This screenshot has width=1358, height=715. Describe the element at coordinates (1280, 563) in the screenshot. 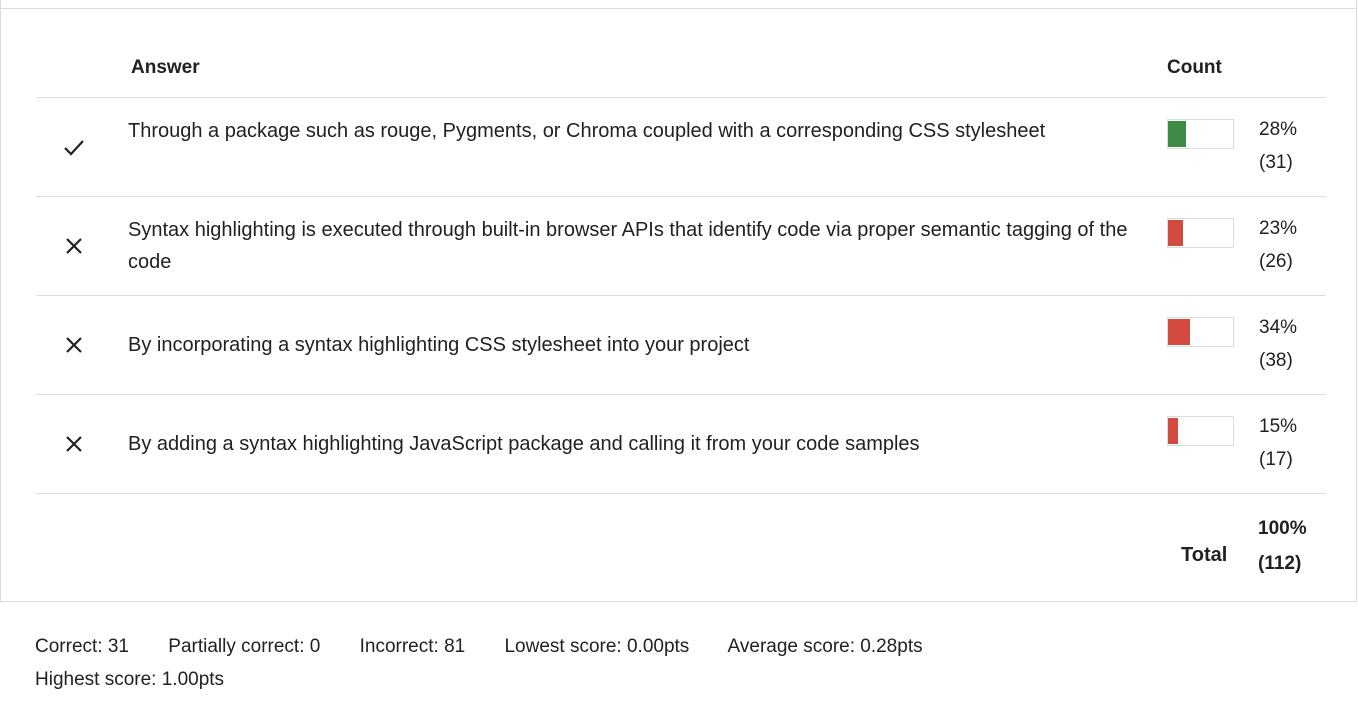

I see `total-count: (112)` at that location.